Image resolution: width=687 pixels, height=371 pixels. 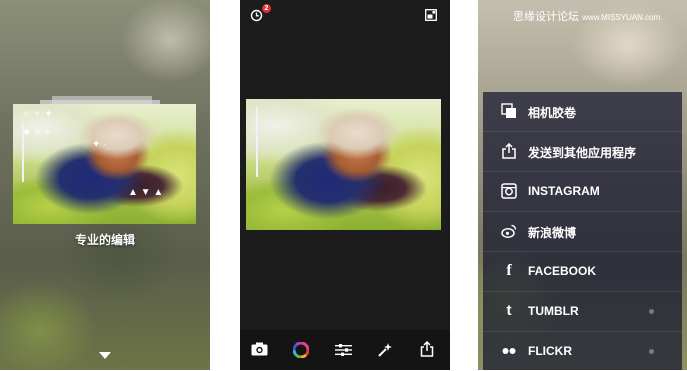 What do you see at coordinates (509, 310) in the screenshot?
I see `tumblr-icon: t` at bounding box center [509, 310].